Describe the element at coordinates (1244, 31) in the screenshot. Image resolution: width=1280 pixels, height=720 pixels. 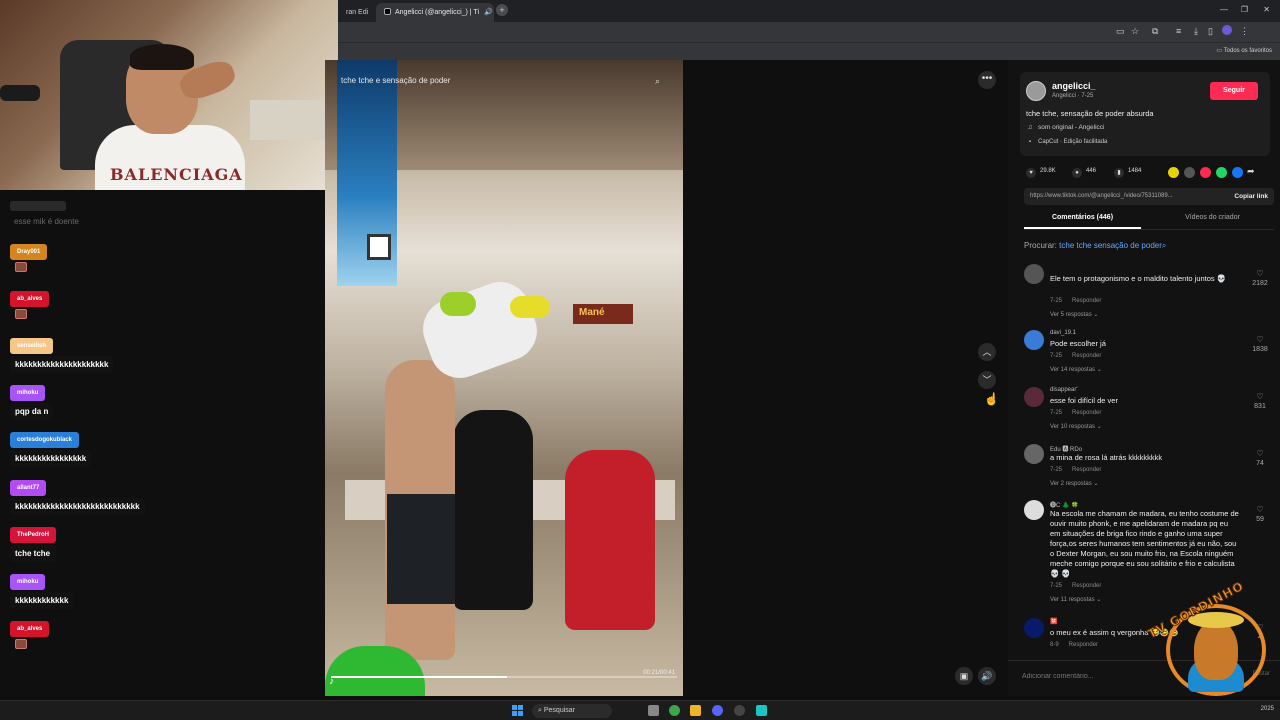
I see `more-vert-icon: ⋮` at that location.